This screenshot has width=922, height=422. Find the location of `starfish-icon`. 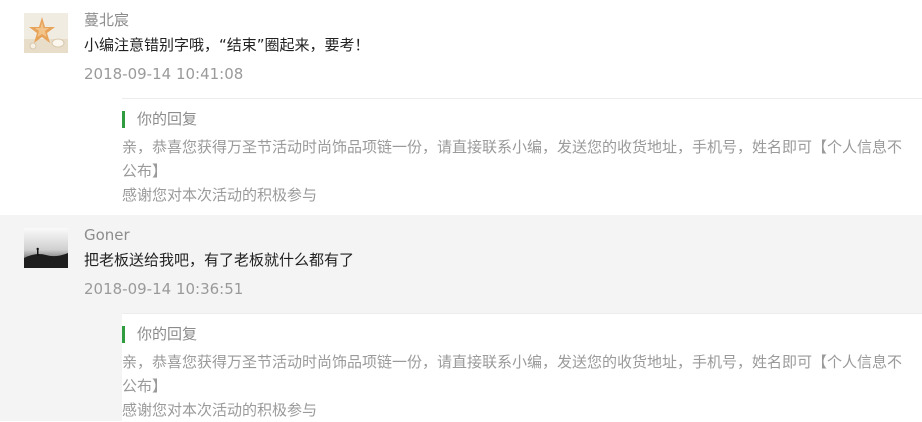

starfish-icon is located at coordinates (46, 33).